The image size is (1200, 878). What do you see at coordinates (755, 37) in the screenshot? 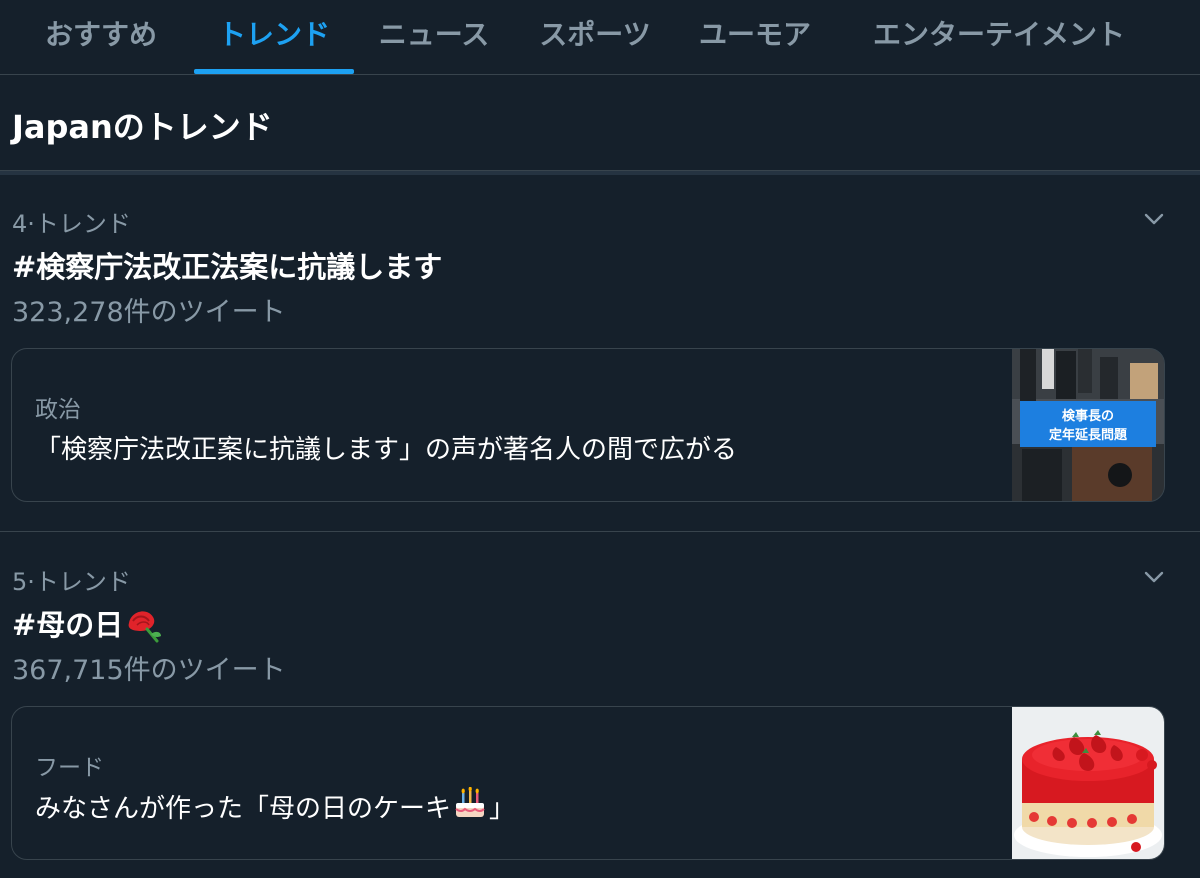
I see `tab-humor: ユーモア` at bounding box center [755, 37].